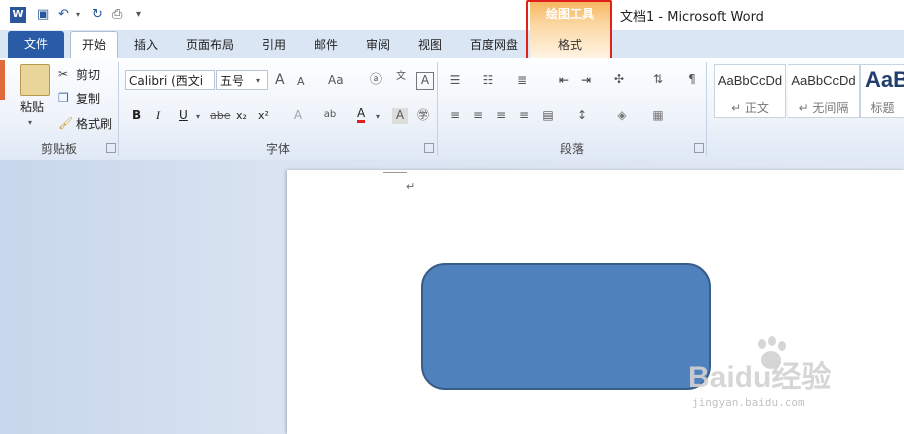 This screenshot has height=434, width=904. I want to click on shrink-font-button: A, so click(301, 81).